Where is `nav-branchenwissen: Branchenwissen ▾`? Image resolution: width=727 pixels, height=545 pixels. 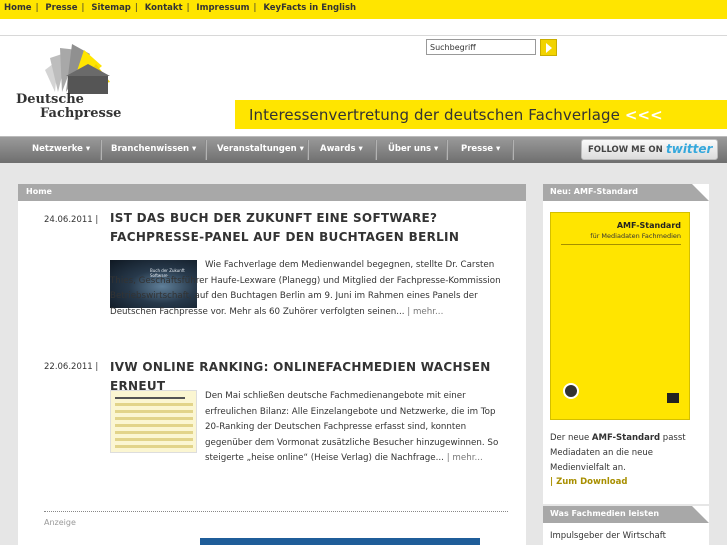
nav-branchenwissen: Branchenwissen ▾ is located at coordinates (153, 149).